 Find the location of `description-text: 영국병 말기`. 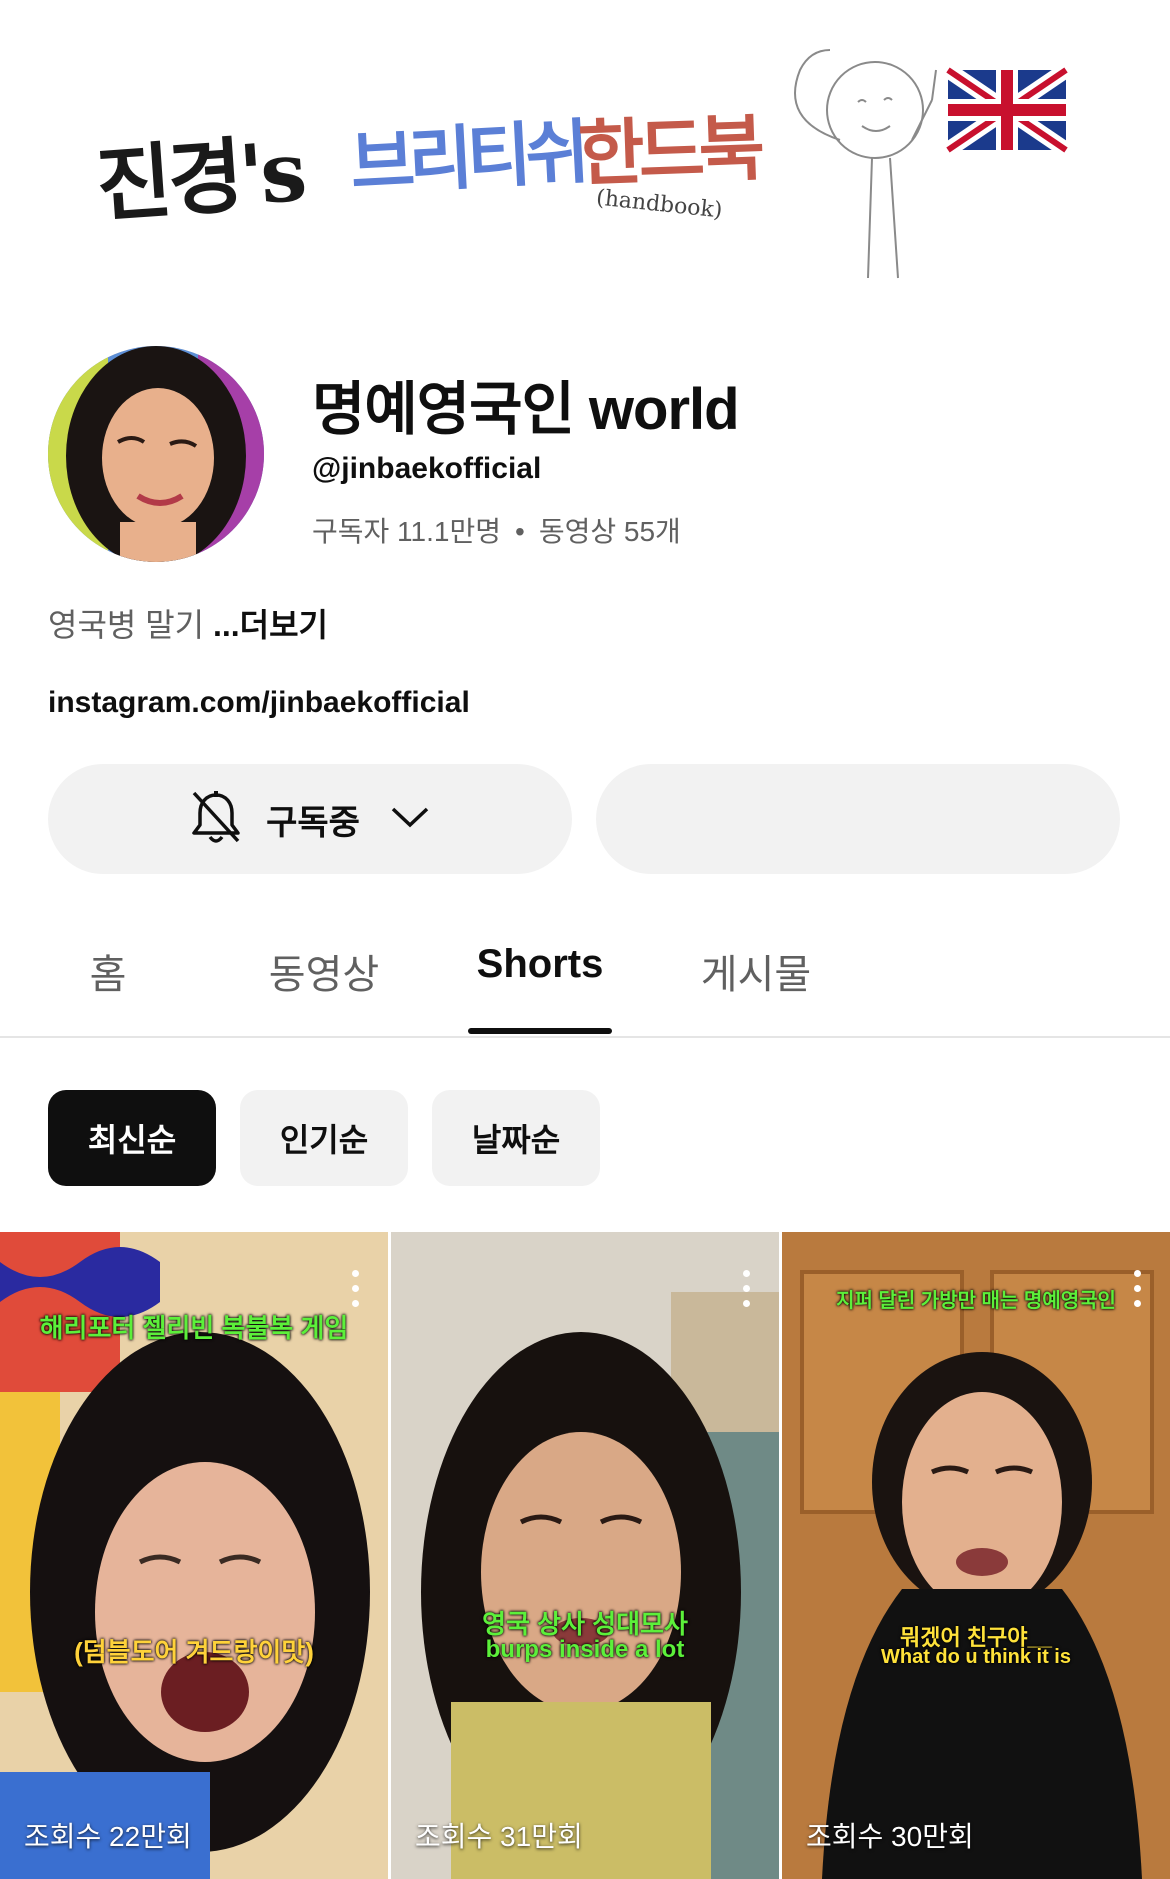

description-text: 영국병 말기 is located at coordinates (126, 625).